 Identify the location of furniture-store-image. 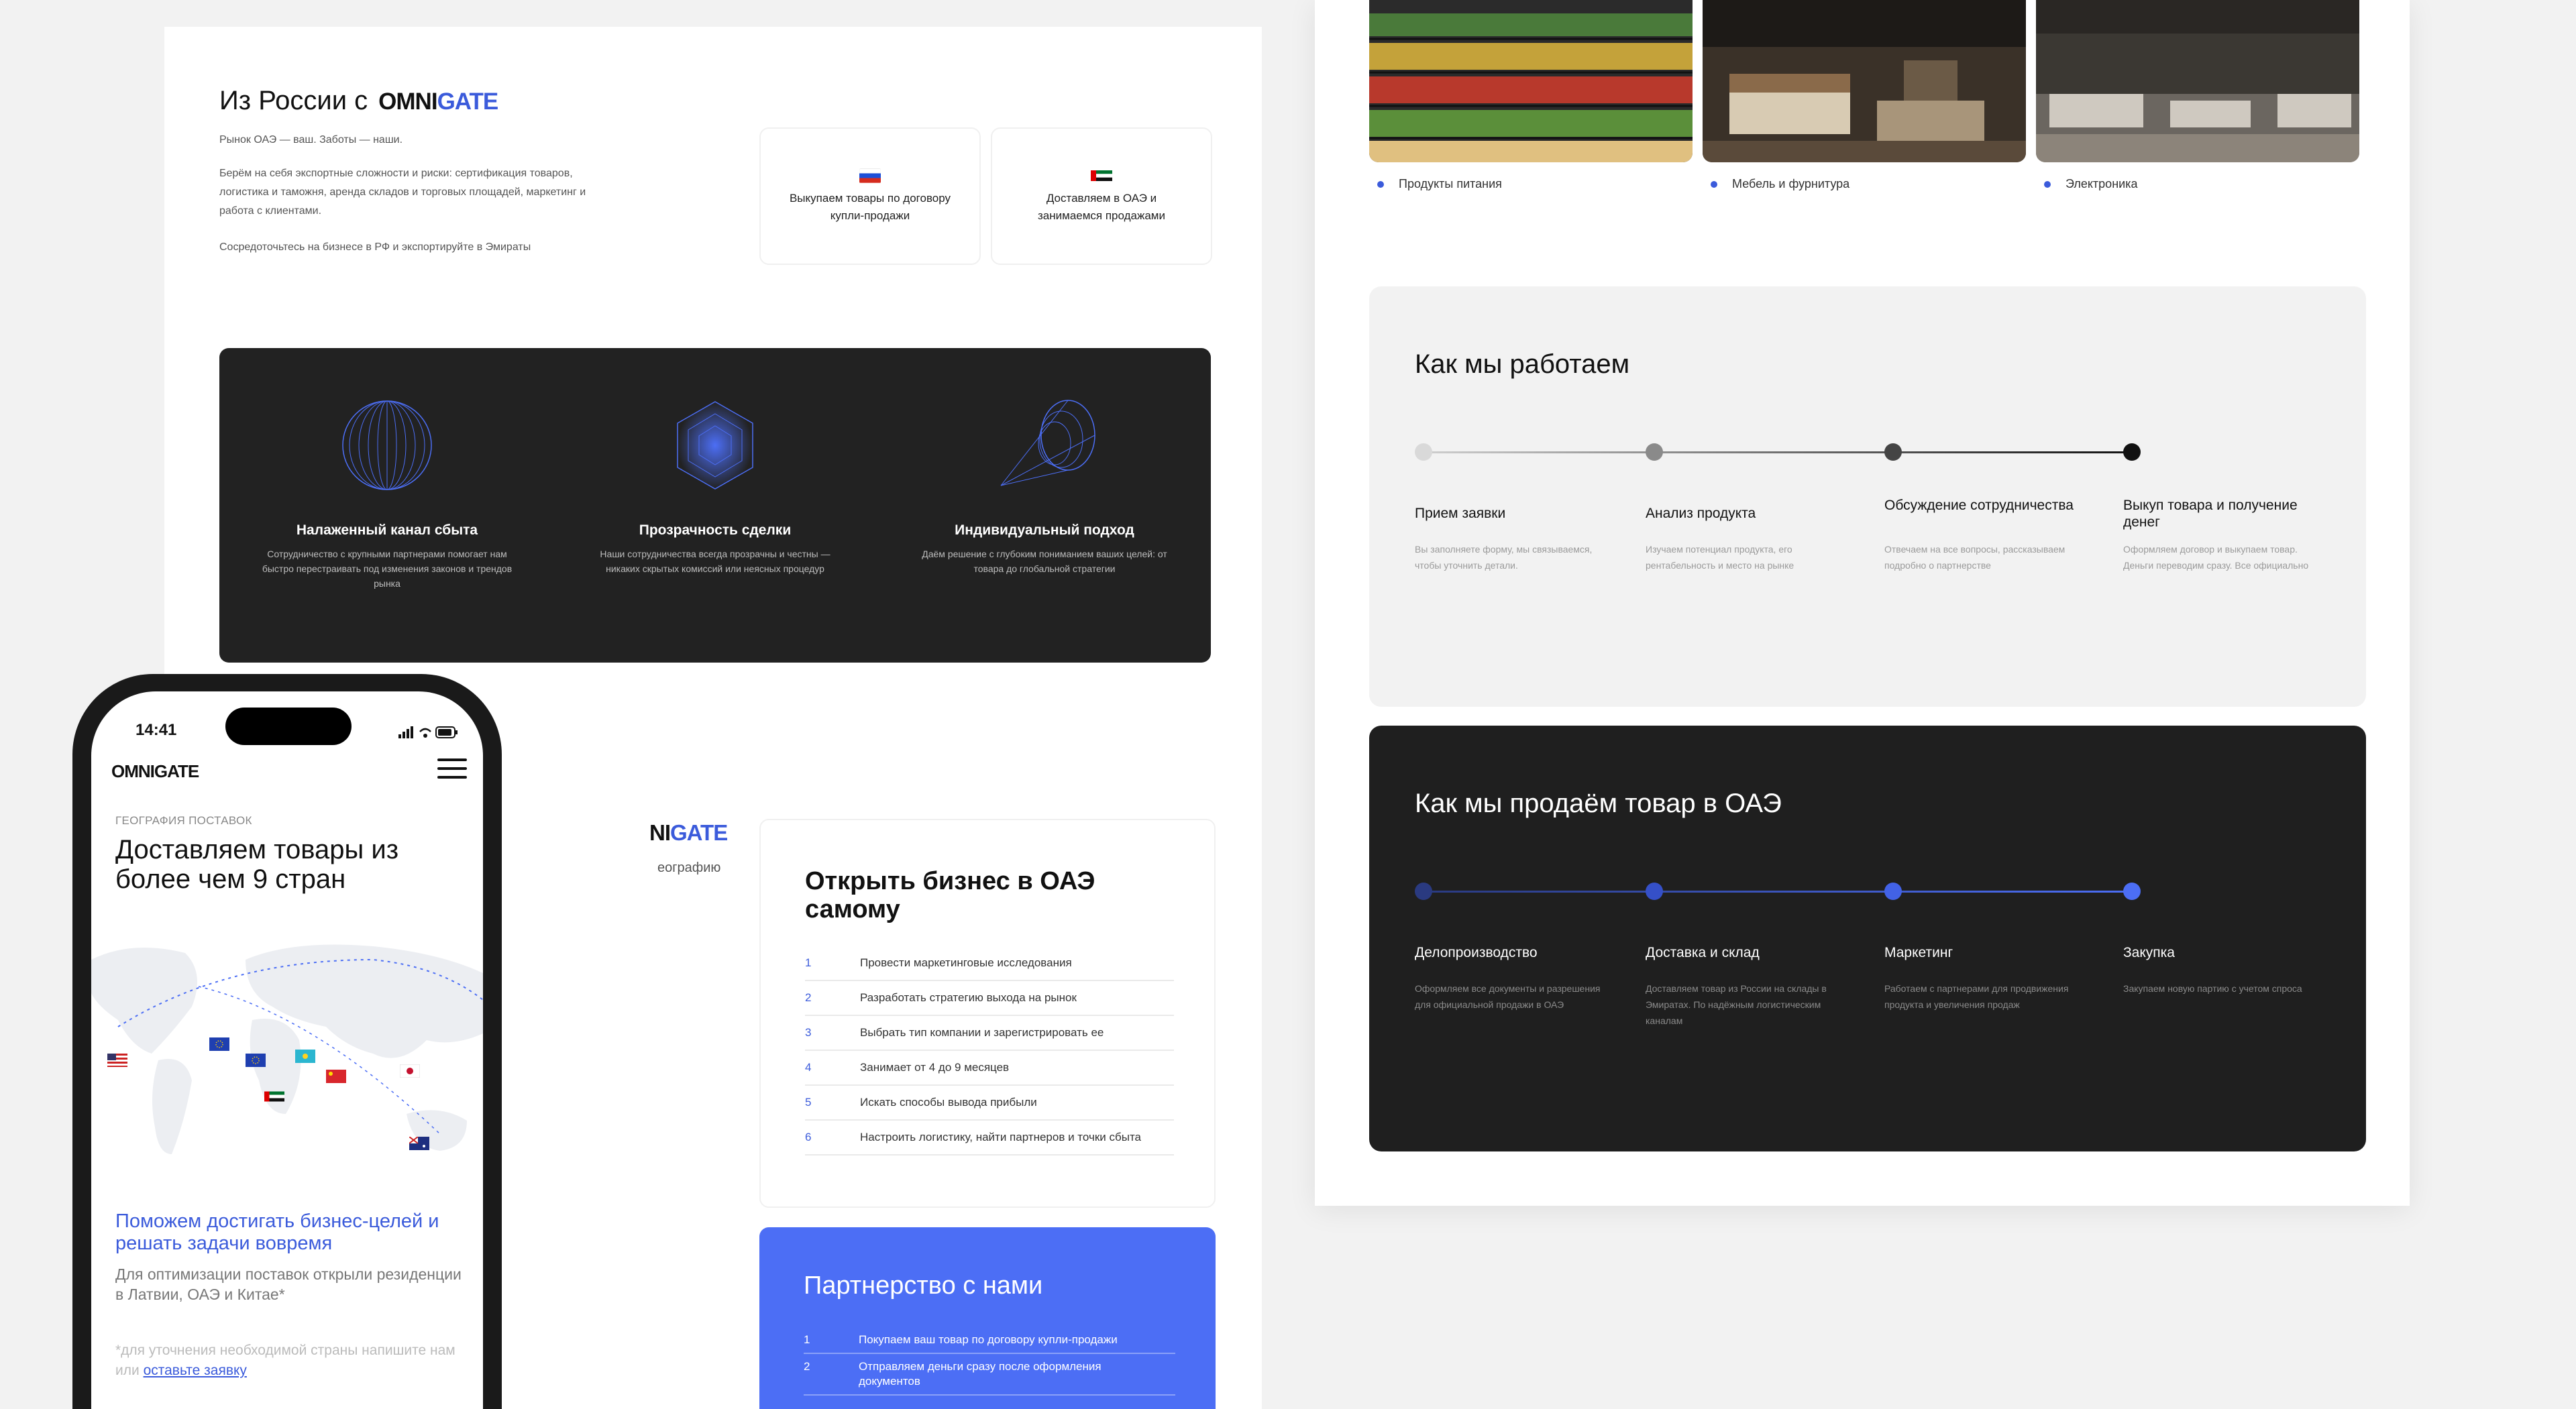
(1864, 81).